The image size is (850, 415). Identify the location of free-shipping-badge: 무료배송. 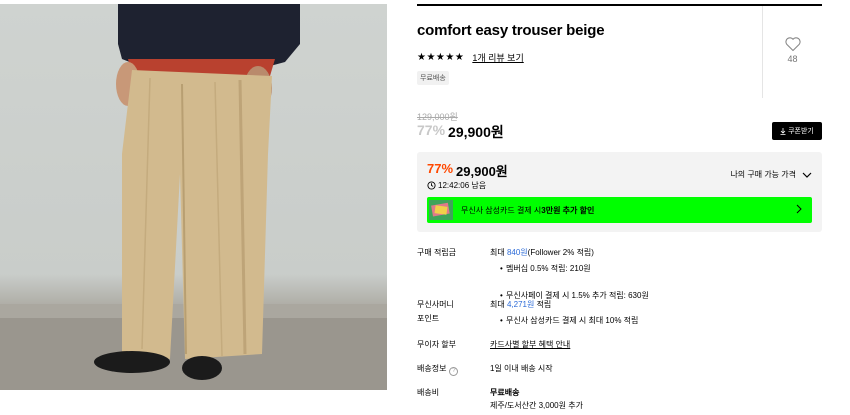
(433, 78).